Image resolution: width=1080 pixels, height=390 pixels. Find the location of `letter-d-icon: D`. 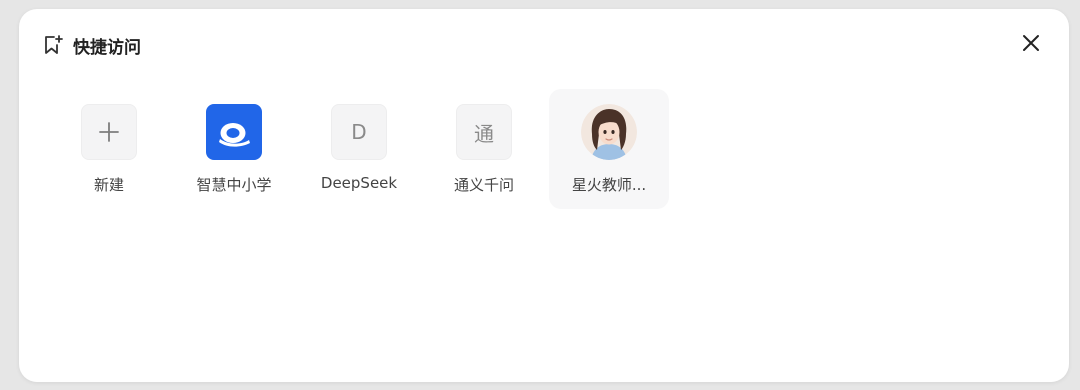

letter-d-icon: D is located at coordinates (359, 132).